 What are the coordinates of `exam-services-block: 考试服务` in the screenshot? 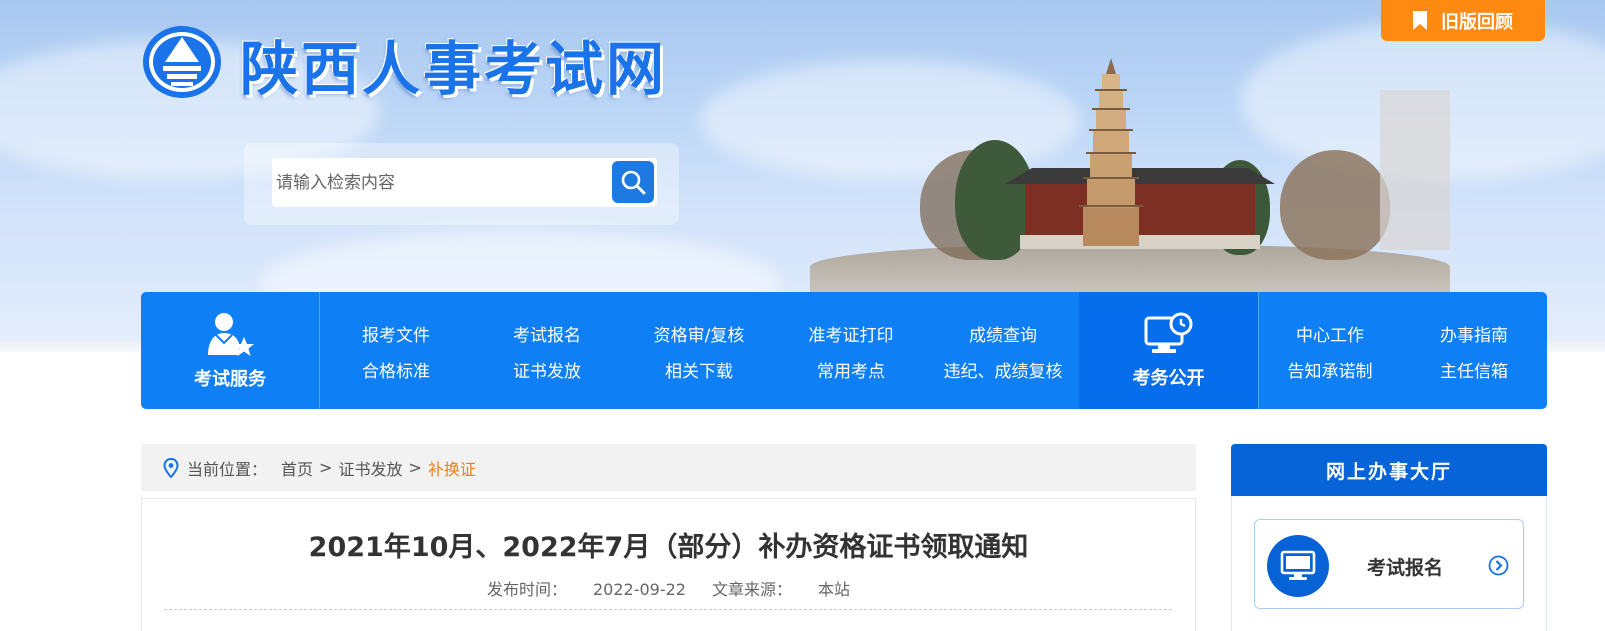 It's located at (230, 350).